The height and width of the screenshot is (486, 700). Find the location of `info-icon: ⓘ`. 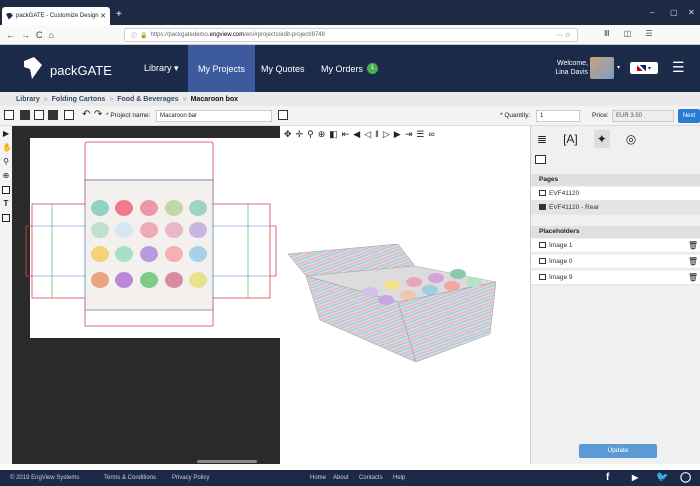

info-icon: ⓘ is located at coordinates (134, 36).